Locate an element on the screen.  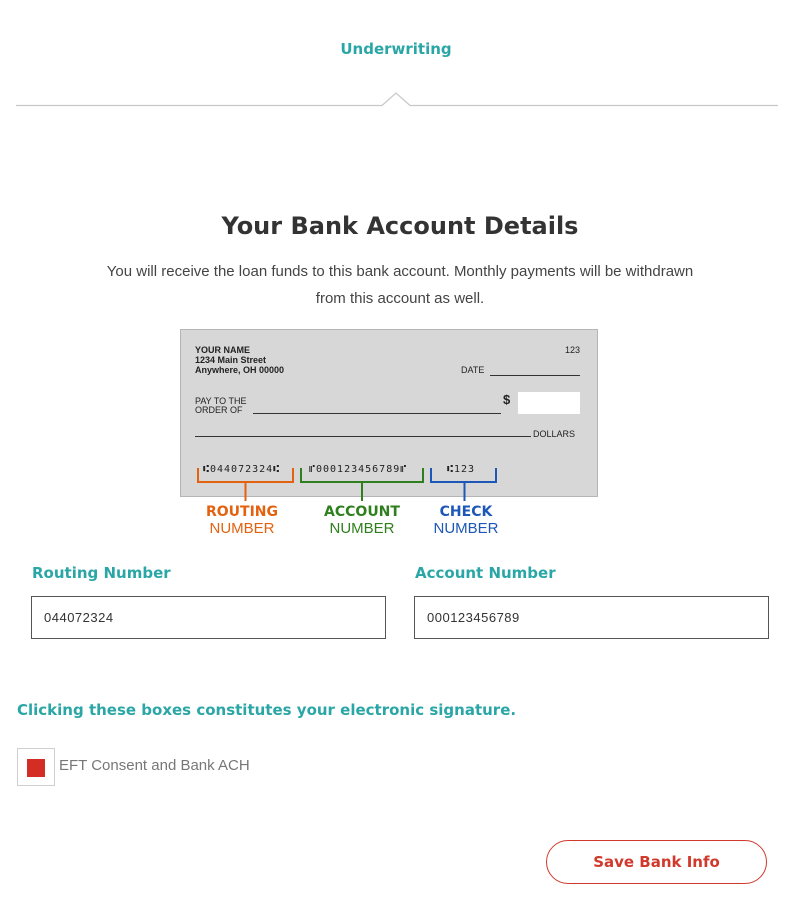
payee-line is located at coordinates (377, 413).